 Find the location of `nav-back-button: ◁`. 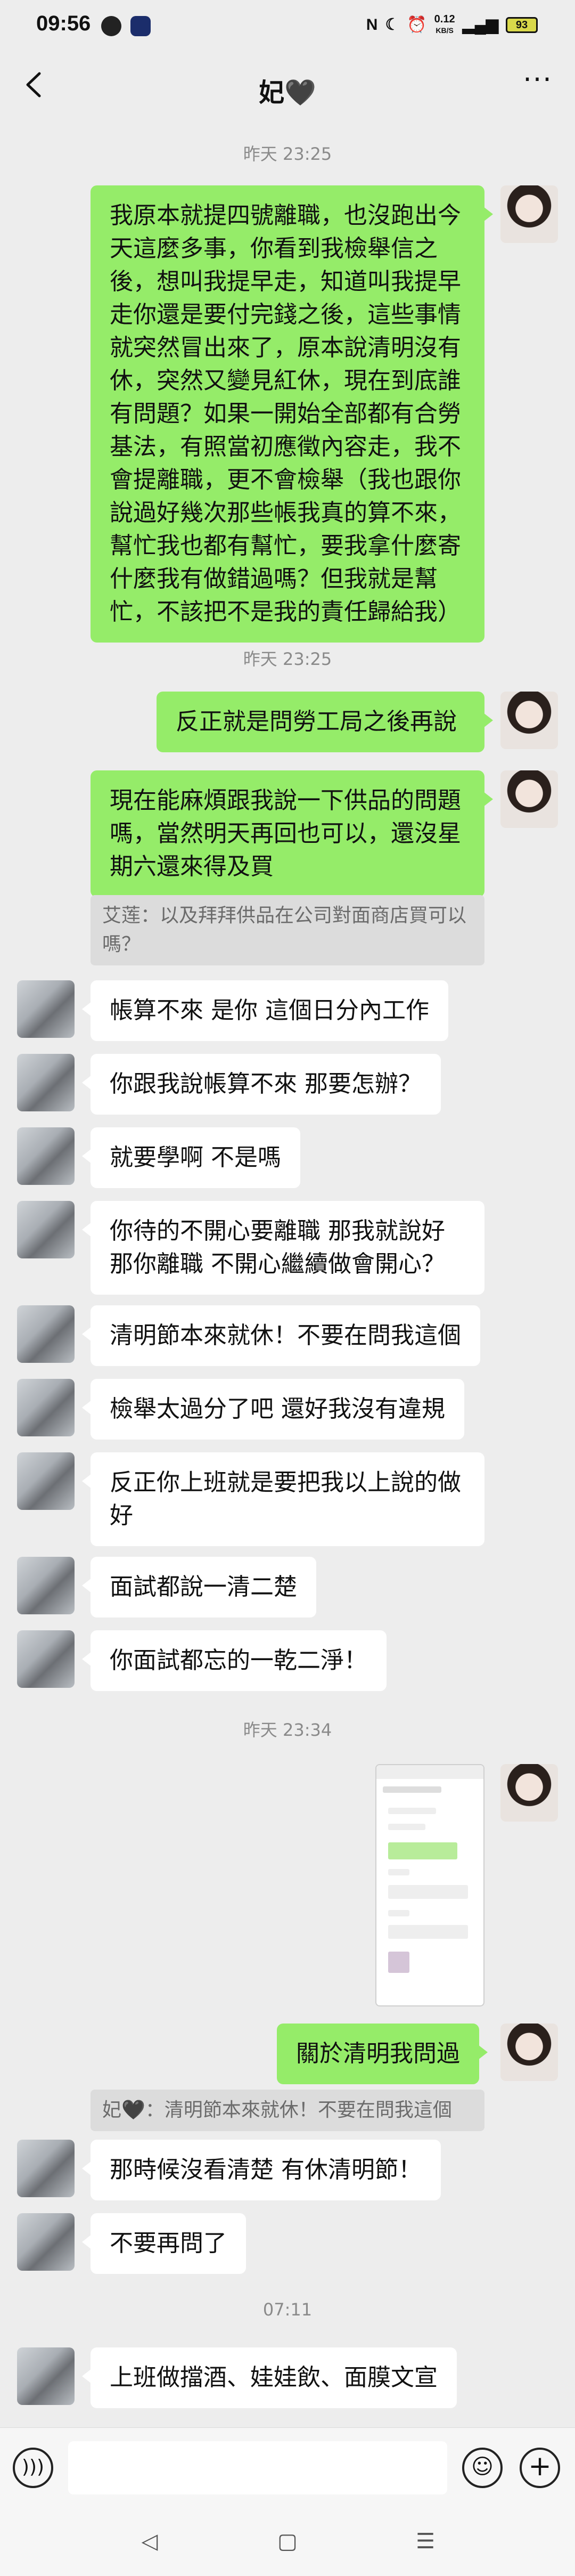

nav-back-button: ◁ is located at coordinates (150, 2541).